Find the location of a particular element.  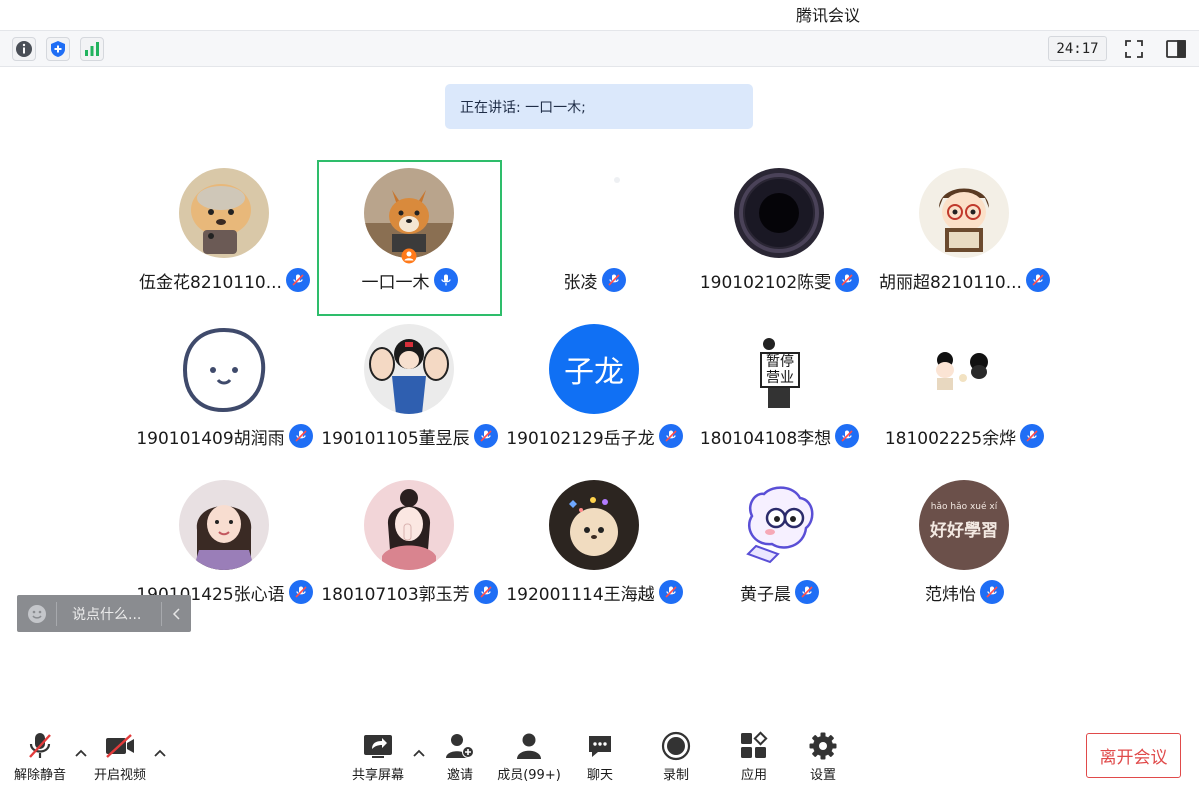

info-icon is located at coordinates (24, 49).